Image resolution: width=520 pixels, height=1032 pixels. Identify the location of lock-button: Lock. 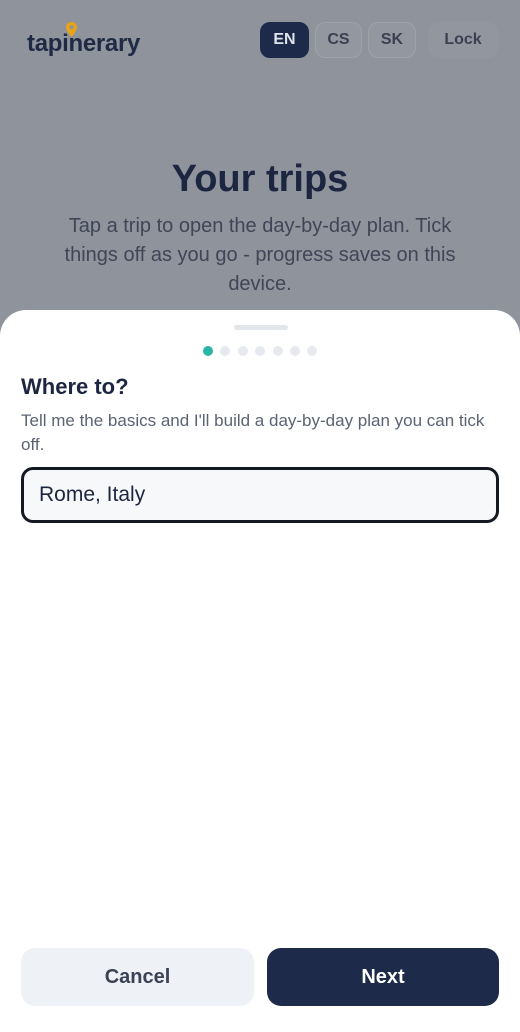
(463, 40).